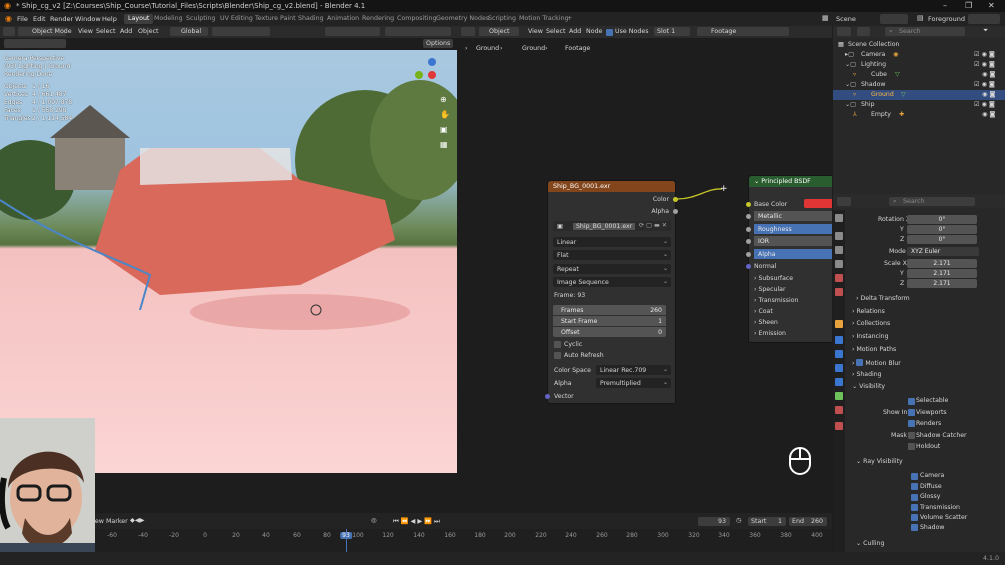  What do you see at coordinates (445, 114) in the screenshot?
I see `pan-icon: ✋` at bounding box center [445, 114].